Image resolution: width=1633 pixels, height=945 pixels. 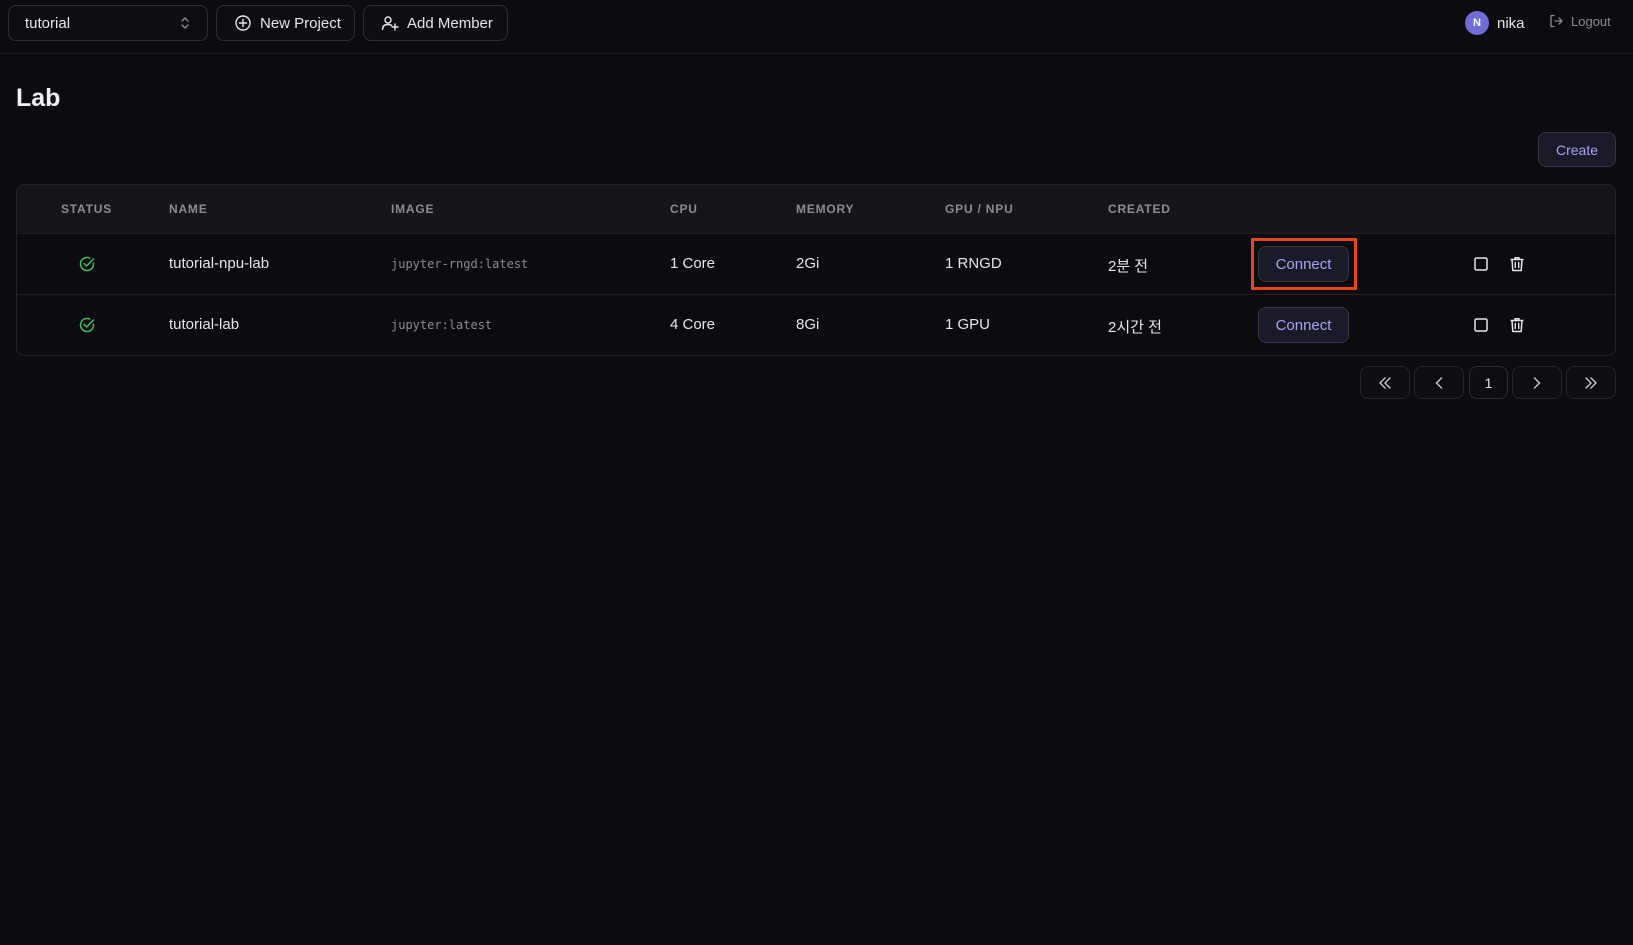 I want to click on next-page-button, so click(x=1537, y=382).